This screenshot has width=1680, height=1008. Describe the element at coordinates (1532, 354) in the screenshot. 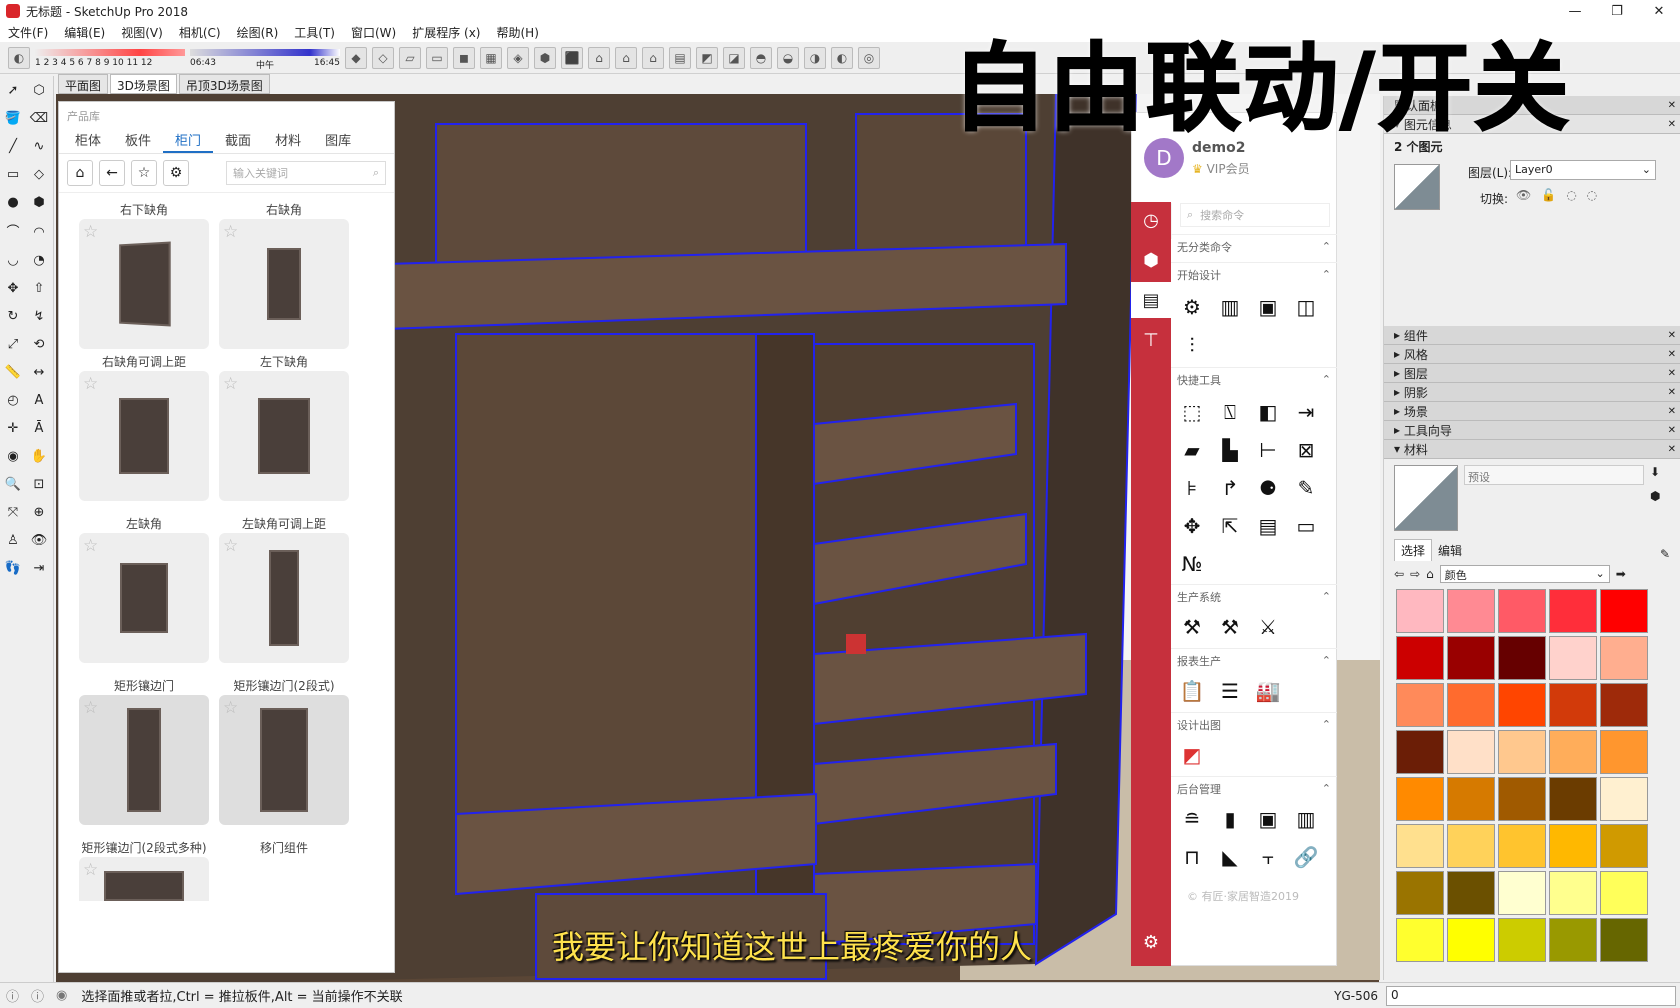

I see `tray-styles: ▸ 风格 ✕` at that location.